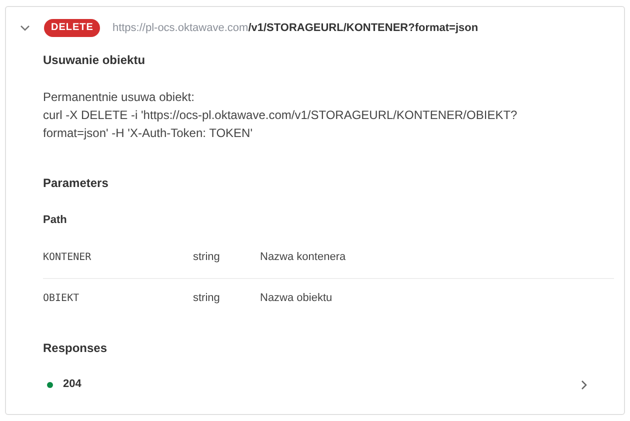 This screenshot has height=421, width=630. I want to click on description-text: curl -X DELETE -i 'https://ocs-pl.oktawave.com/v1/STORAGEURL/KONTENER/OBIEKT?format=json' -H 'X-Auth-Token: TOKEN', so click(280, 124).